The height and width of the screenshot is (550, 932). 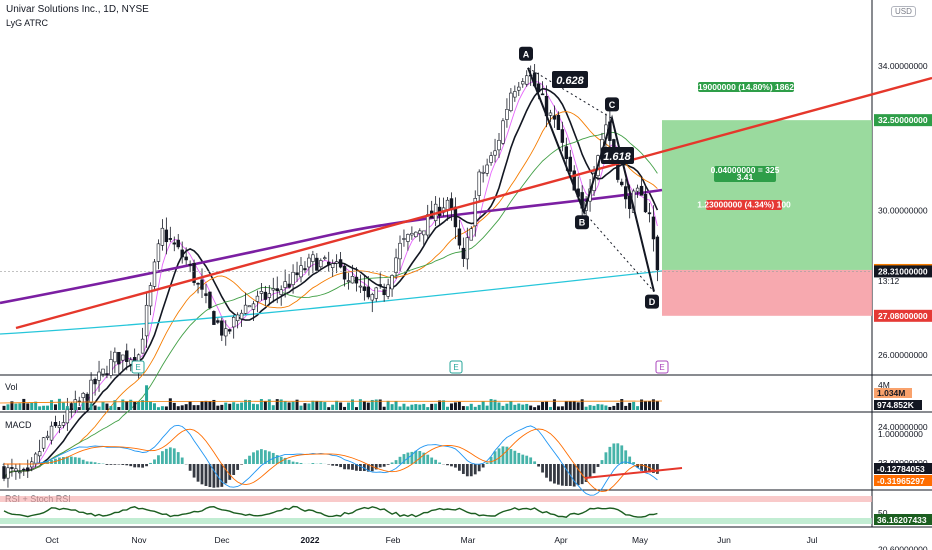 What do you see at coordinates (393, 540) in the screenshot?
I see `x-tick-label: Feb` at bounding box center [393, 540].